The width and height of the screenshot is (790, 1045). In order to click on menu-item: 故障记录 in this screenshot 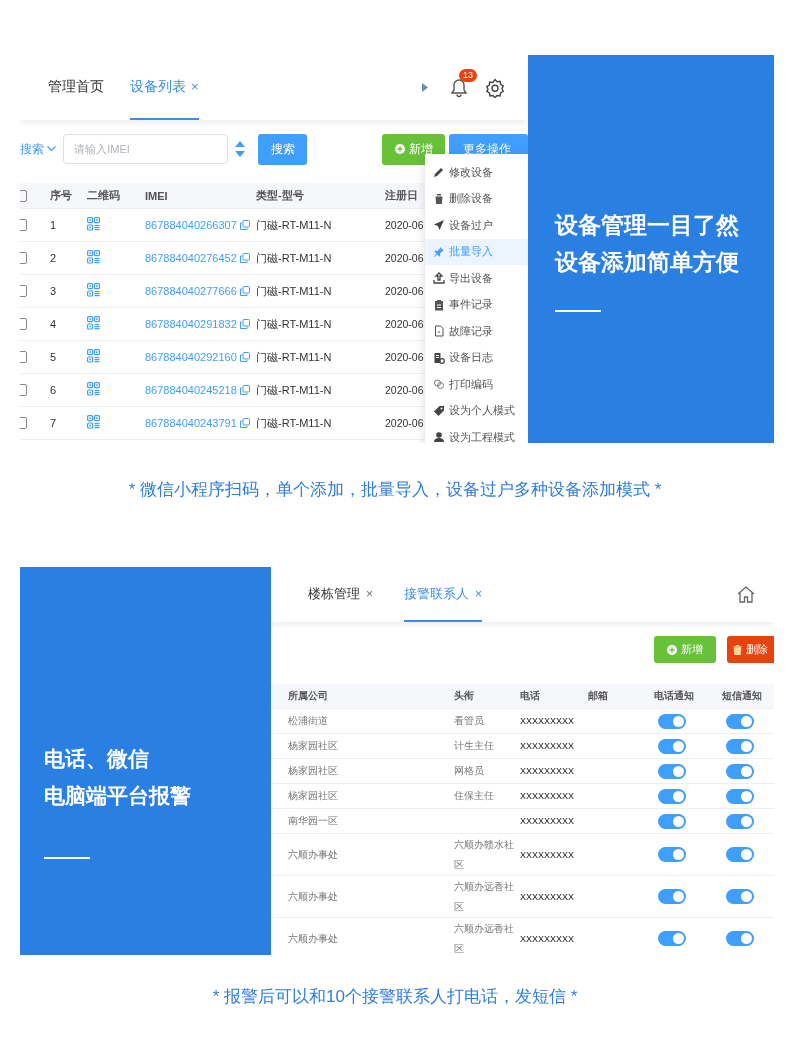, I will do `click(476, 331)`.